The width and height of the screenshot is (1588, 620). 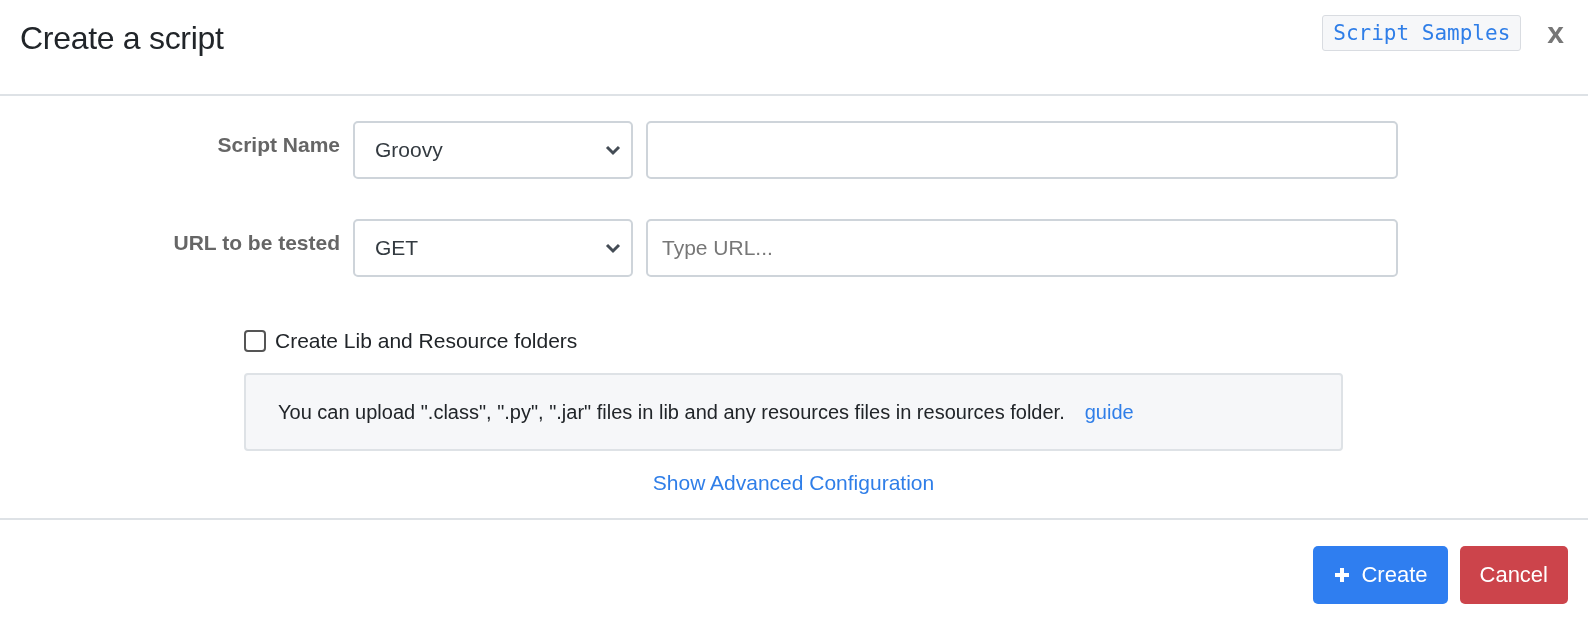 I want to click on advanced-configuration-link: Show Advanced Configuration, so click(x=793, y=482).